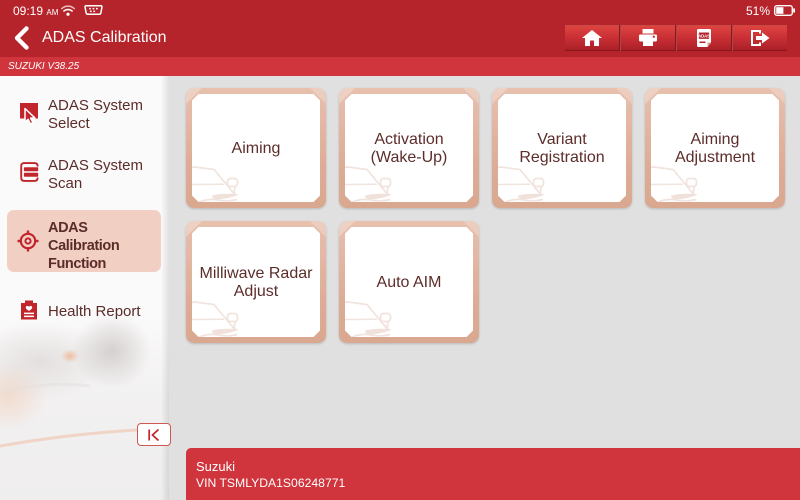 The image size is (800, 500). What do you see at coordinates (704, 35) in the screenshot?
I see `svg-text: ADAS` at bounding box center [704, 35].